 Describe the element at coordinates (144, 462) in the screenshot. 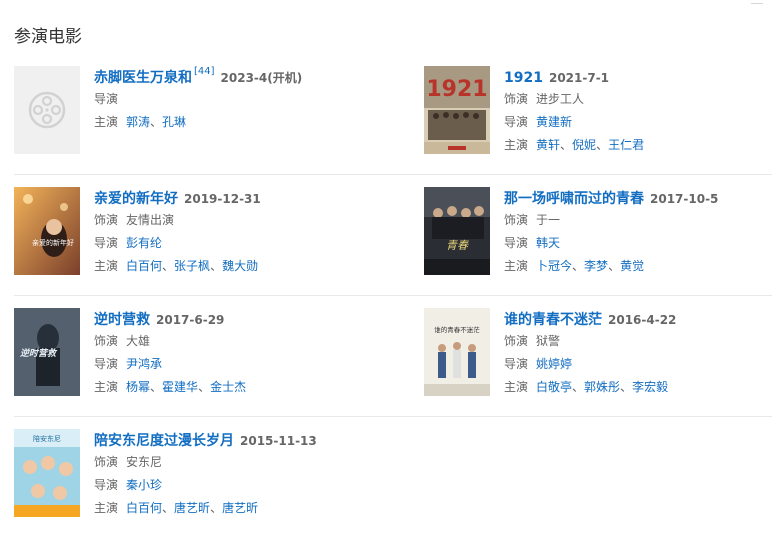

I see `role-name: 安东尼` at that location.